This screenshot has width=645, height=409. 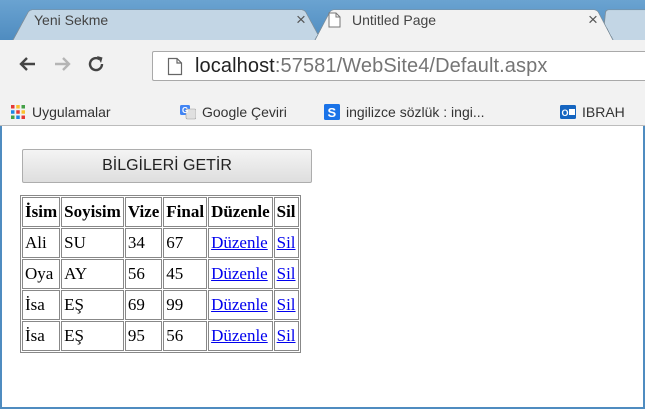 What do you see at coordinates (286, 212) in the screenshot?
I see `column-header-sil: Sil` at bounding box center [286, 212].